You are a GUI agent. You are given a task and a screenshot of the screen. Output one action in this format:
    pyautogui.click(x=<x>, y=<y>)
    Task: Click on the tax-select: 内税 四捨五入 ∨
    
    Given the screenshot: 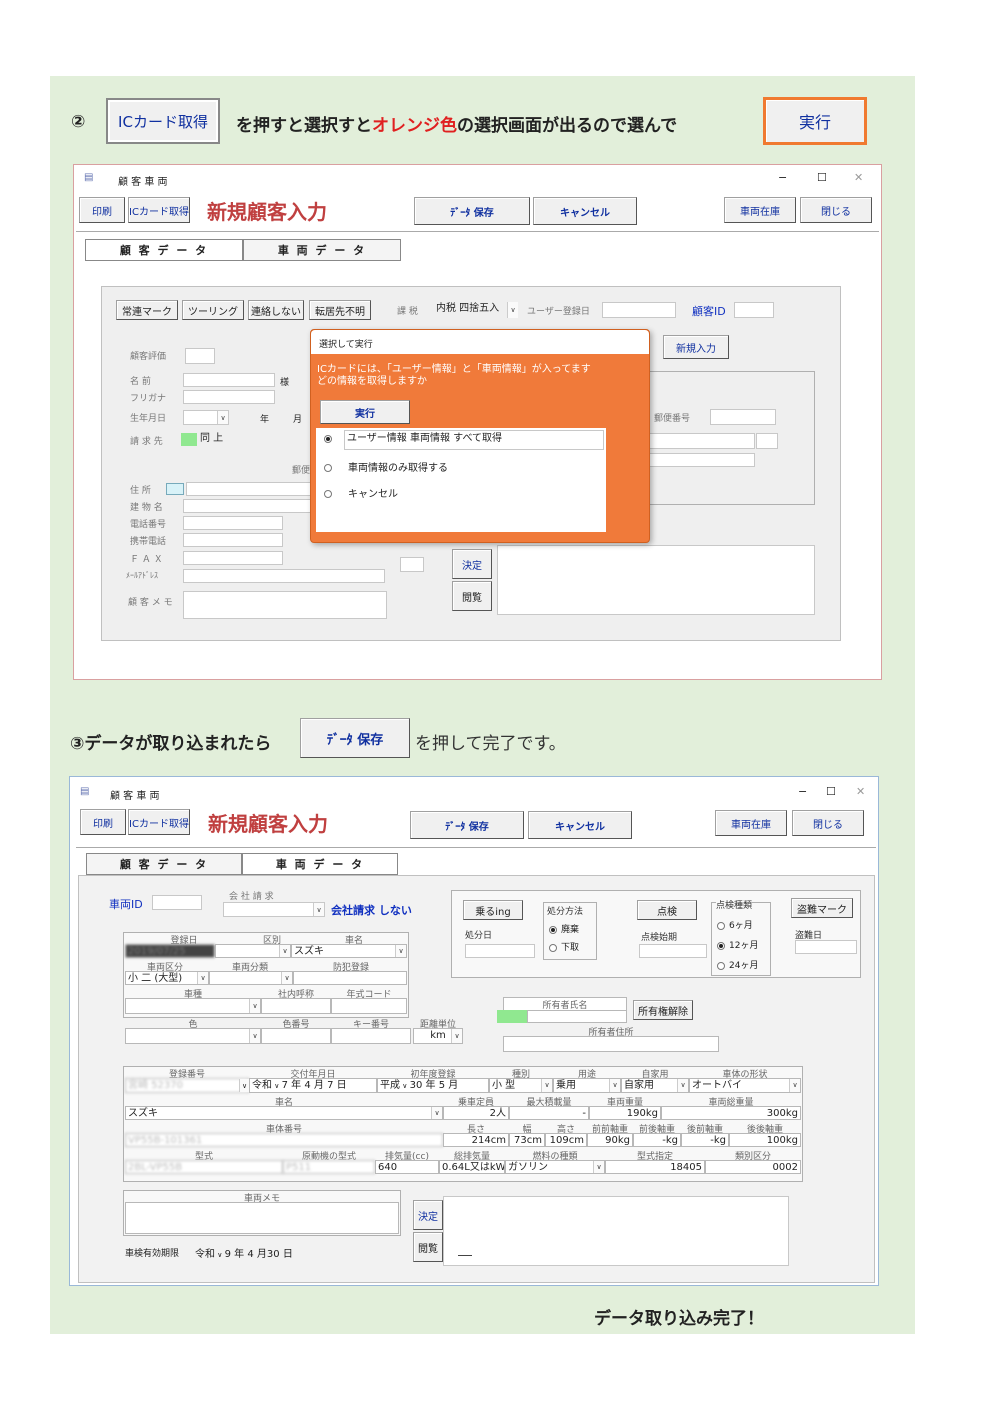 What is the action you would take?
    pyautogui.click(x=476, y=310)
    